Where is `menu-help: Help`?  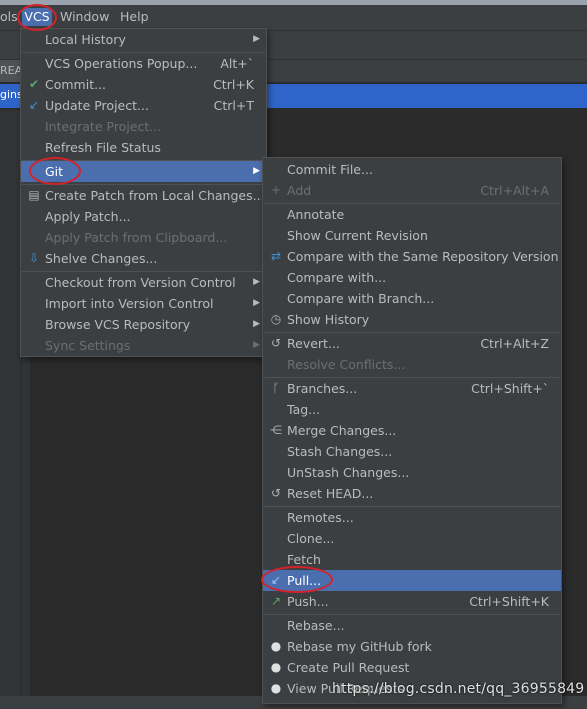 menu-help: Help is located at coordinates (134, 17).